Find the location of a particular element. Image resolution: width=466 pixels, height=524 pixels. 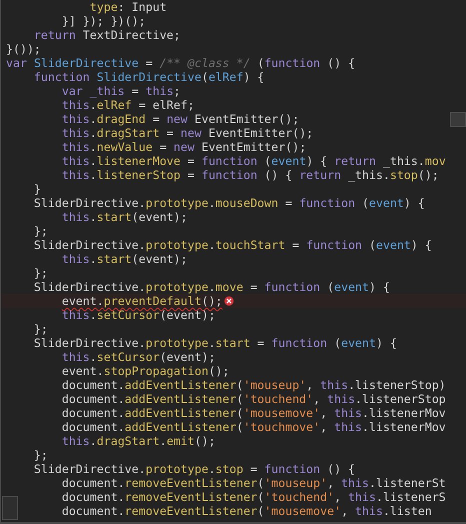

code-line: SliderDirective.prototype.stop = function () { is located at coordinates (195, 469).